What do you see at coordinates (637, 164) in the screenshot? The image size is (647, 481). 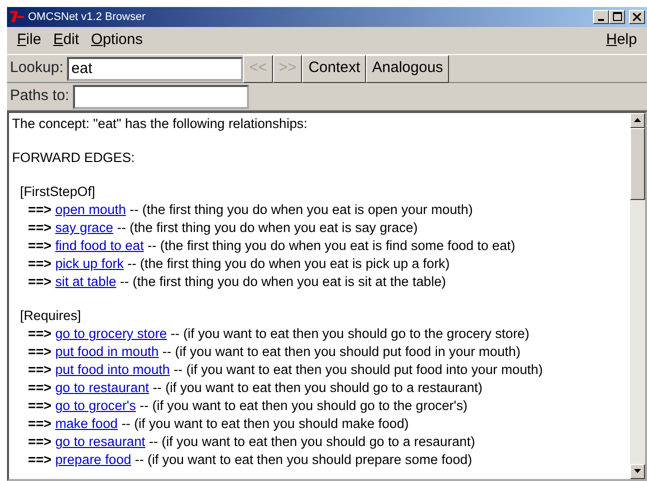 I see `scroll-thumb` at bounding box center [637, 164].